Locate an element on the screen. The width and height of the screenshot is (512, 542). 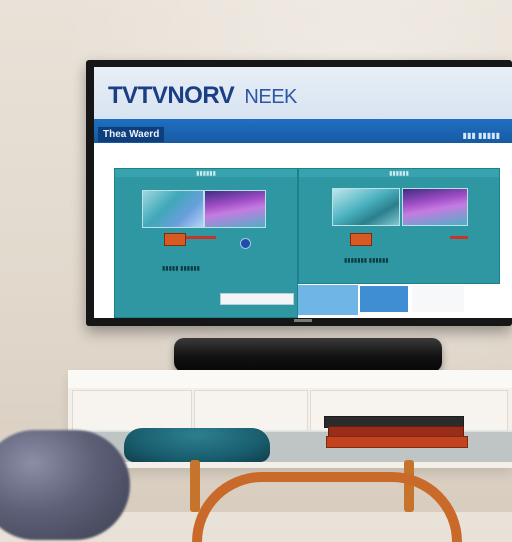
panel-left-dot is located at coordinates (245, 243).